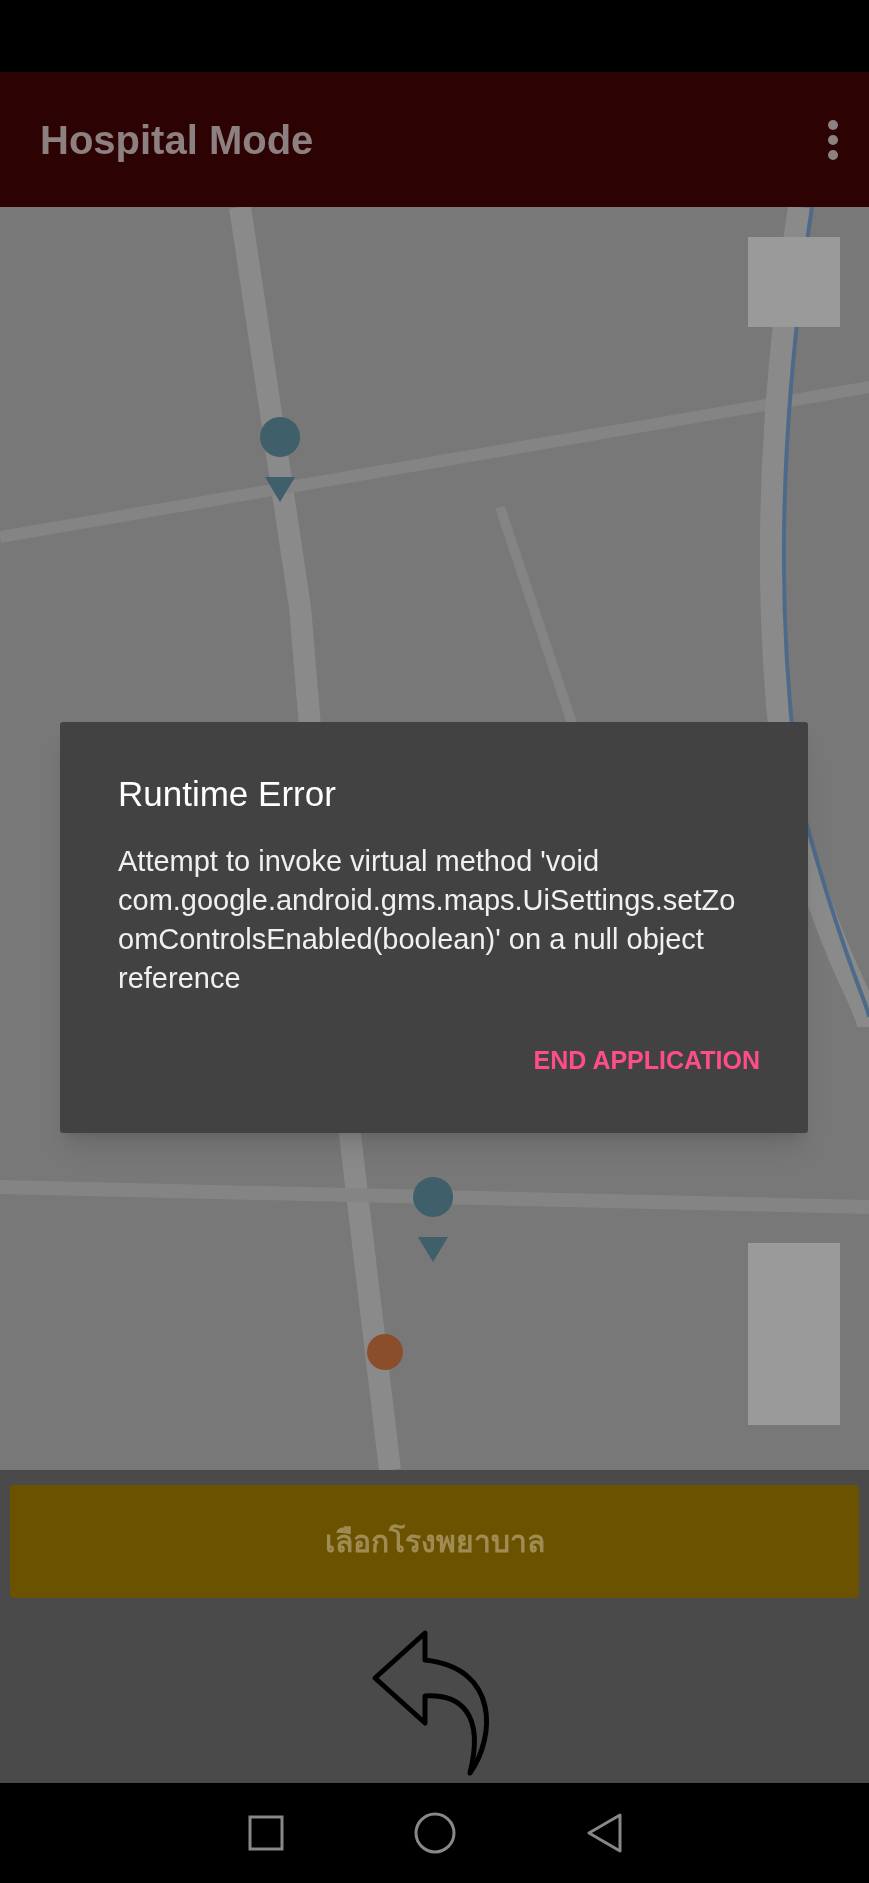  I want to click on select-hospital-button: เลือกโรงพยาบาล, so click(434, 1541).